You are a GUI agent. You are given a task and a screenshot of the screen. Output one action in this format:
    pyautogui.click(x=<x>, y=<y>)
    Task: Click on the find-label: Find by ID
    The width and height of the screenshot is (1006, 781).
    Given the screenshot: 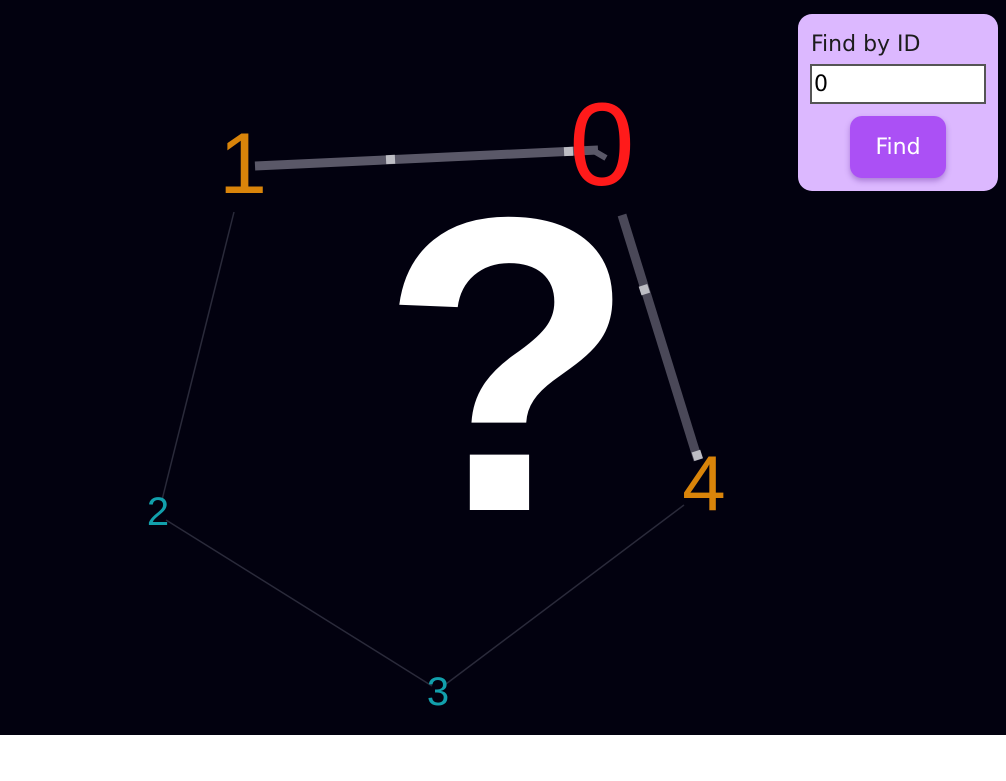 What is the action you would take?
    pyautogui.click(x=866, y=44)
    